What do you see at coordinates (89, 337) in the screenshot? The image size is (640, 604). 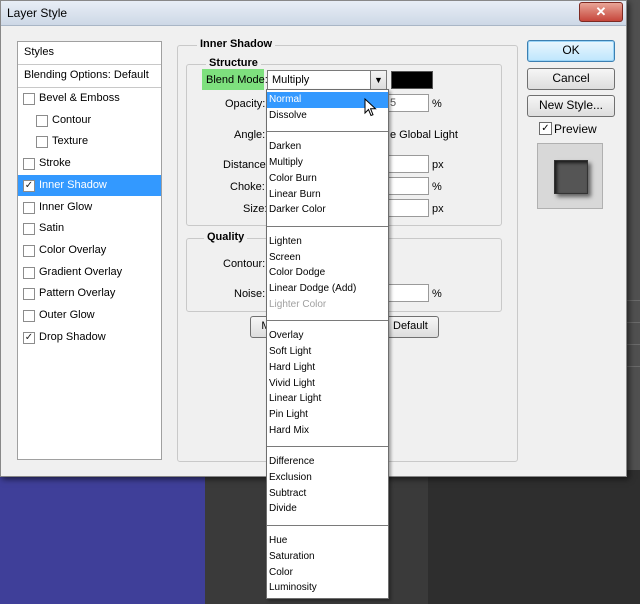 I see `style-item-drop-shadow: ✓ Drop Shadow` at bounding box center [89, 337].